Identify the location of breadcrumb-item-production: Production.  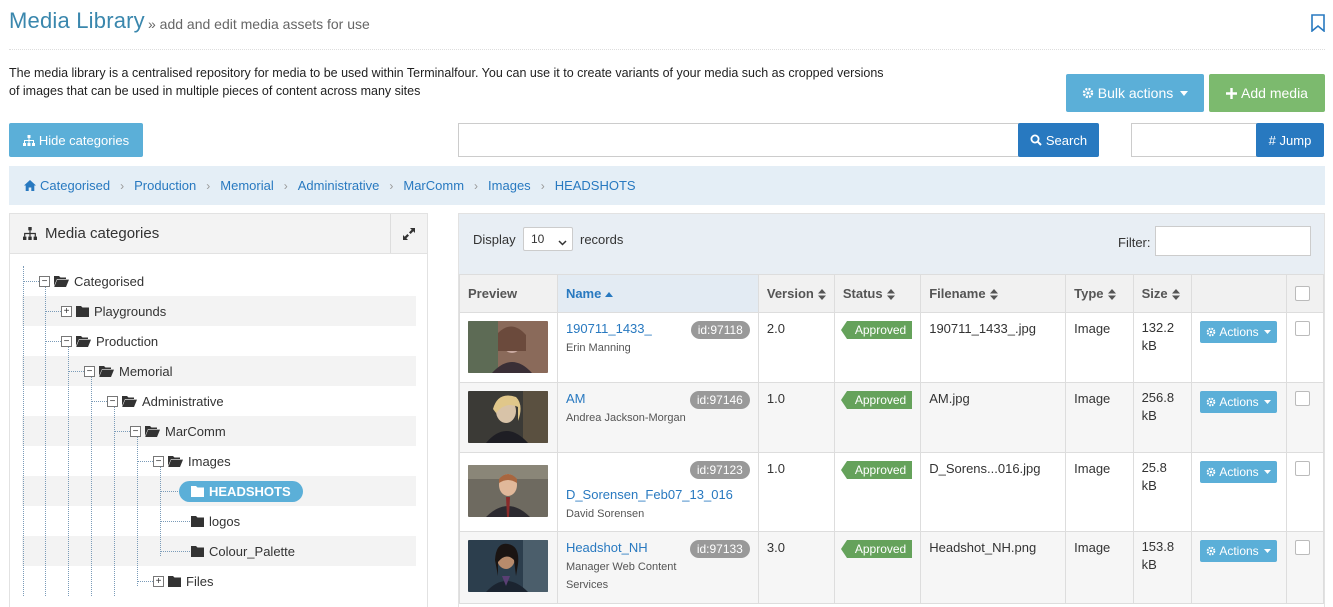
(165, 185).